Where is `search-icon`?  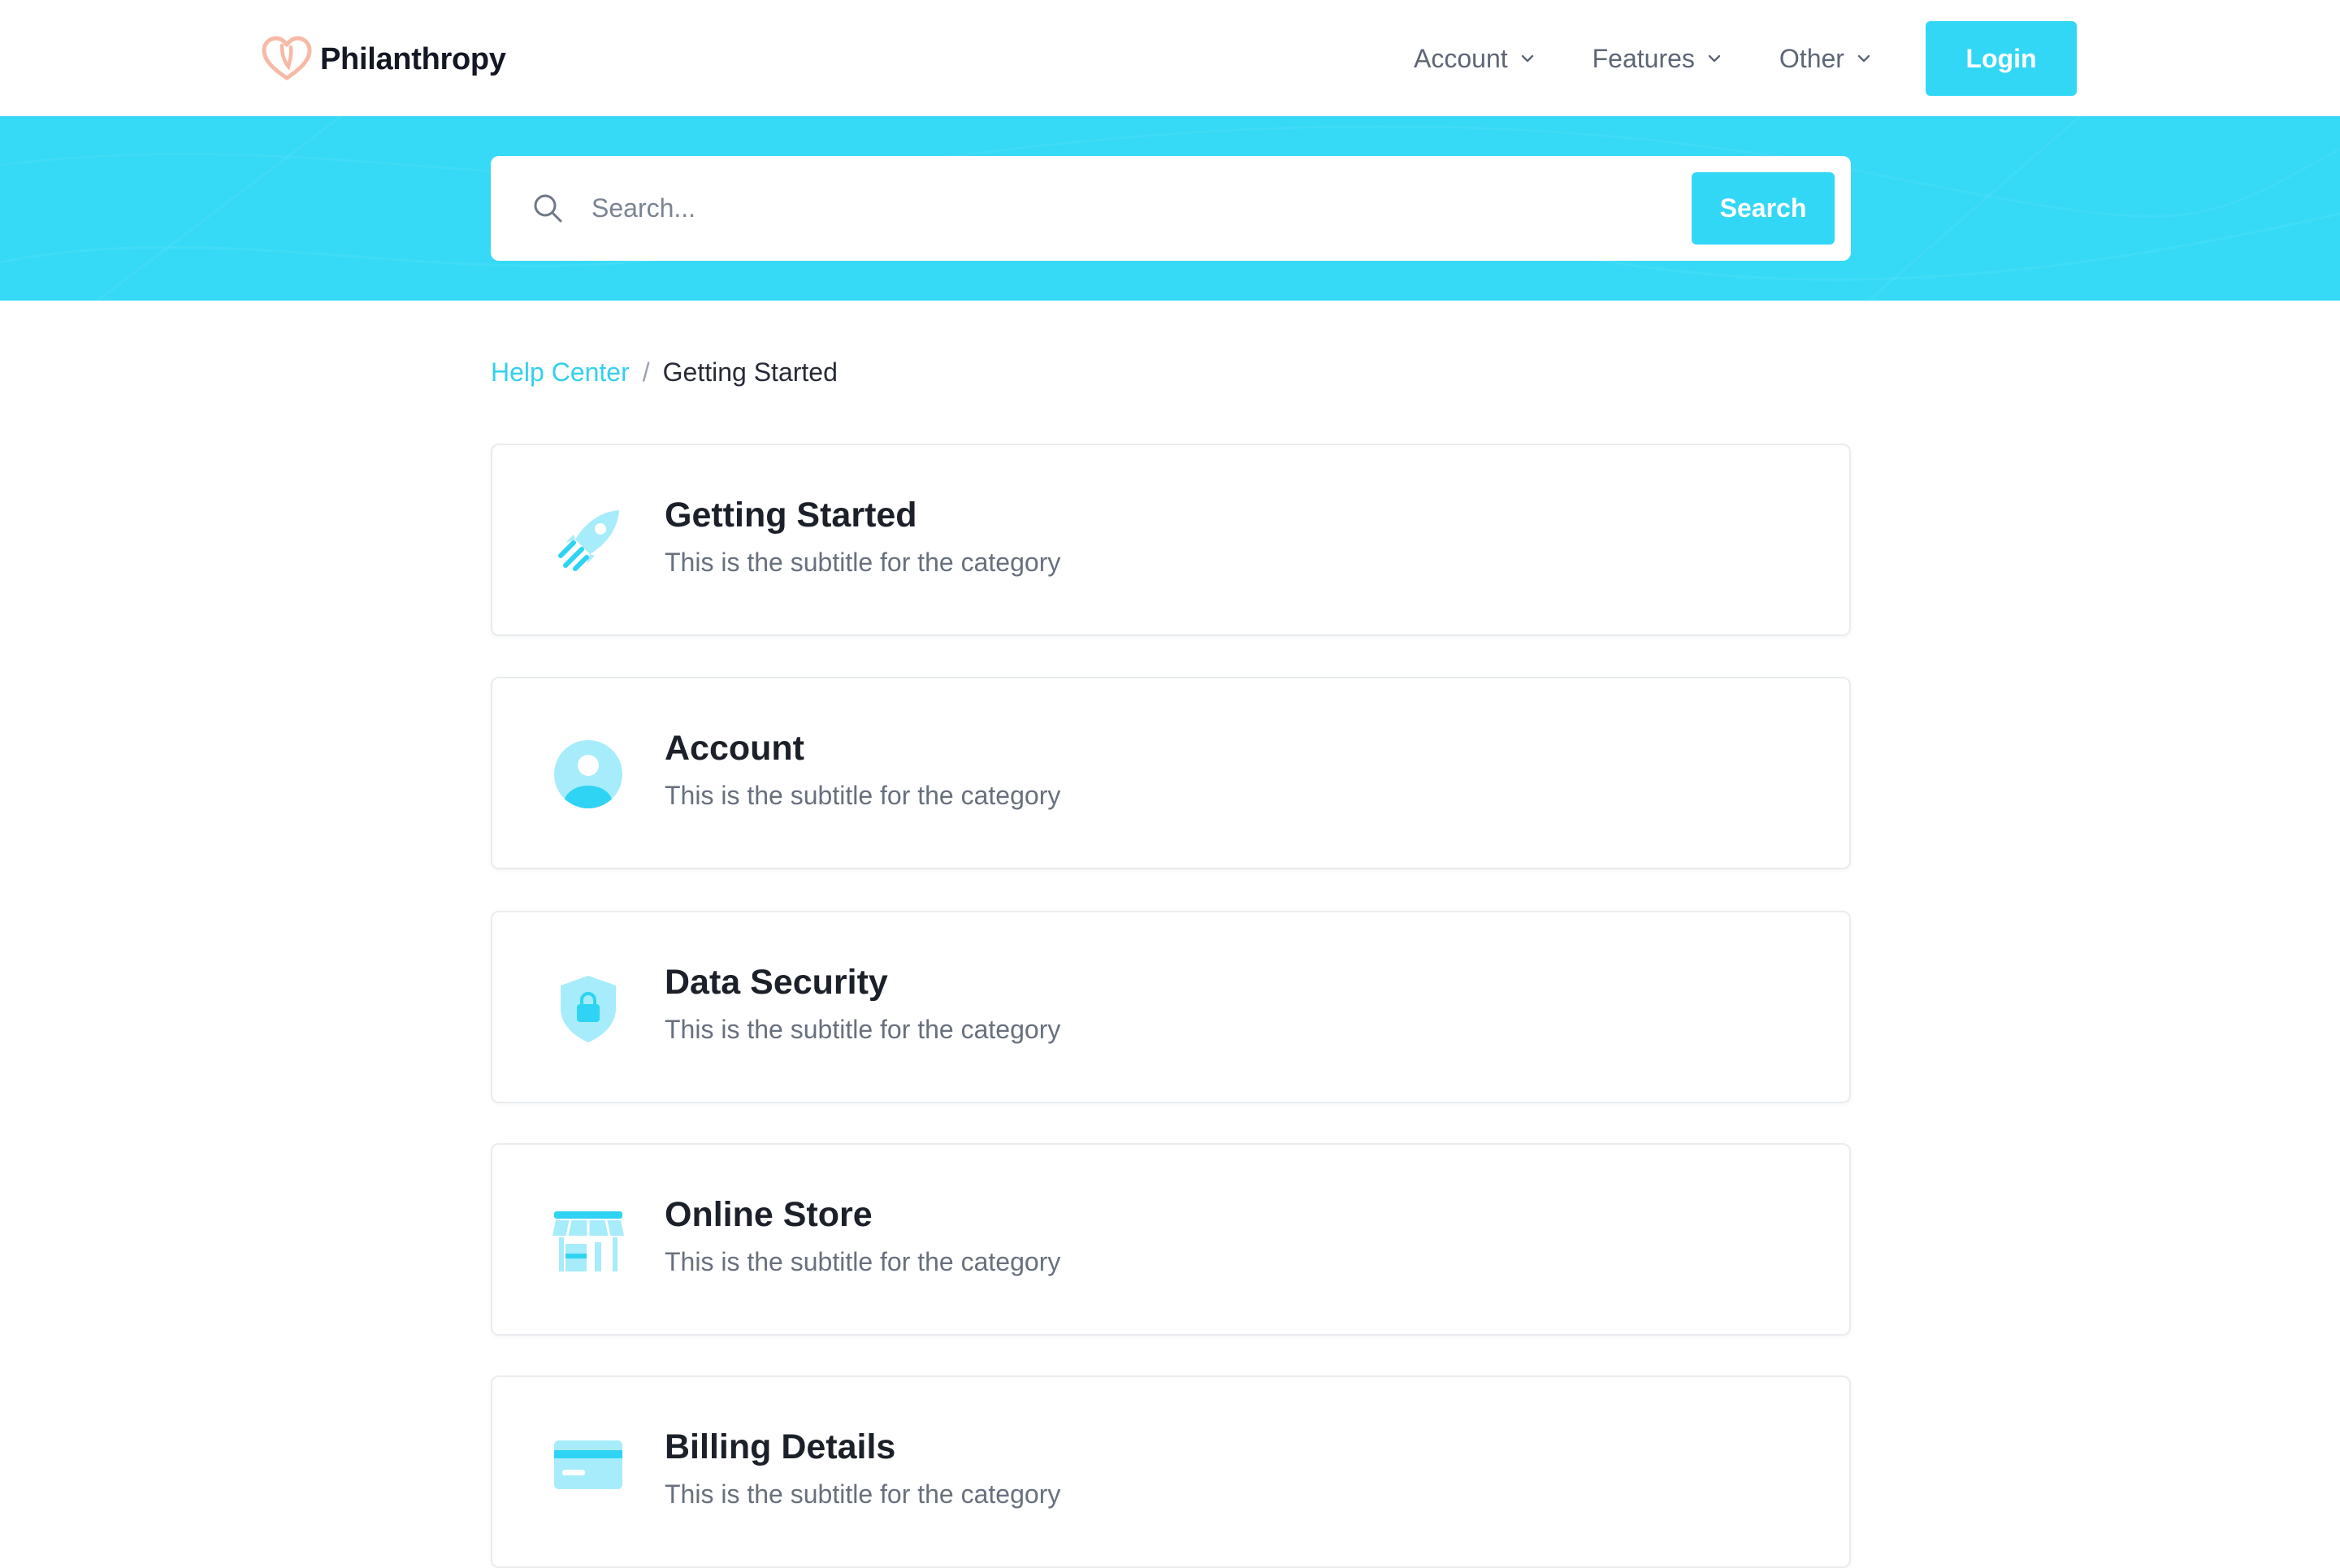 search-icon is located at coordinates (548, 208).